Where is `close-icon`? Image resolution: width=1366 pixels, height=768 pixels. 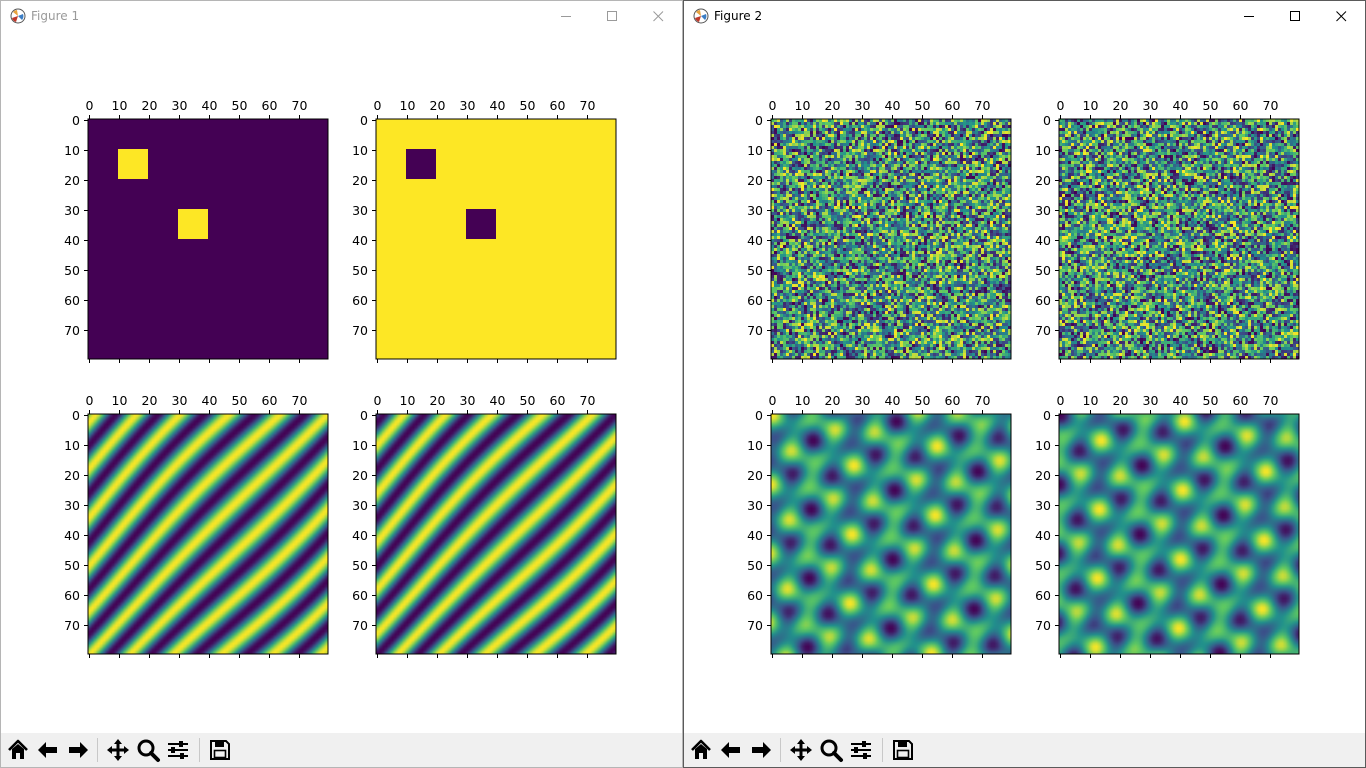
close-icon is located at coordinates (1341, 16).